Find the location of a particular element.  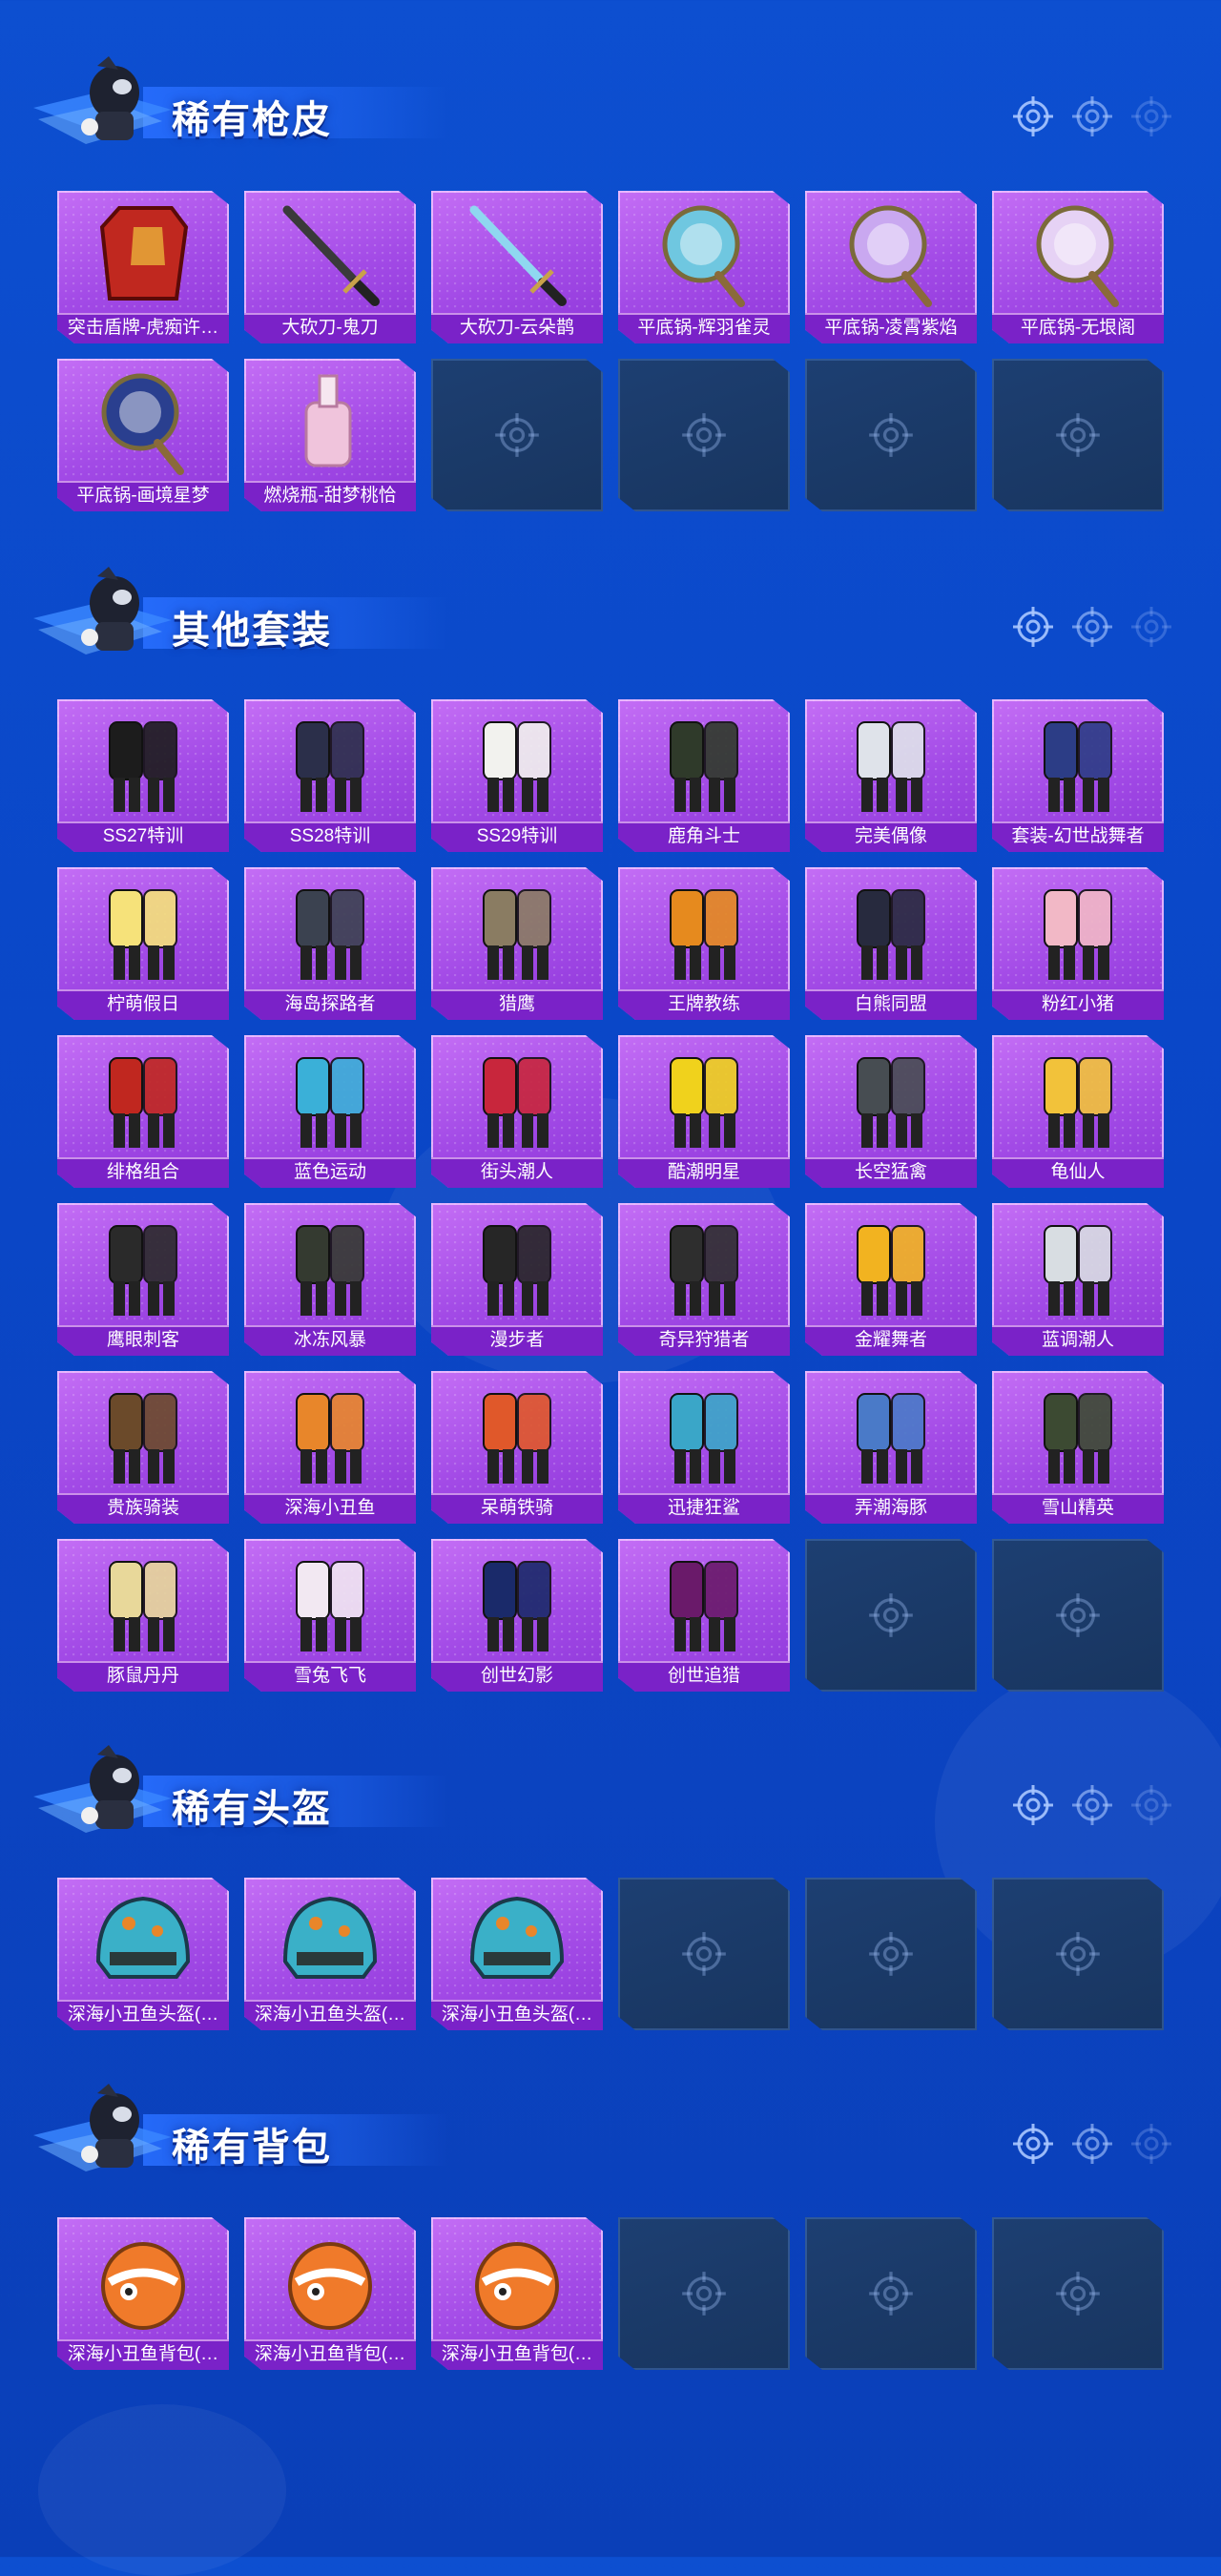

item-card: 完美偶像 is located at coordinates (891, 775).